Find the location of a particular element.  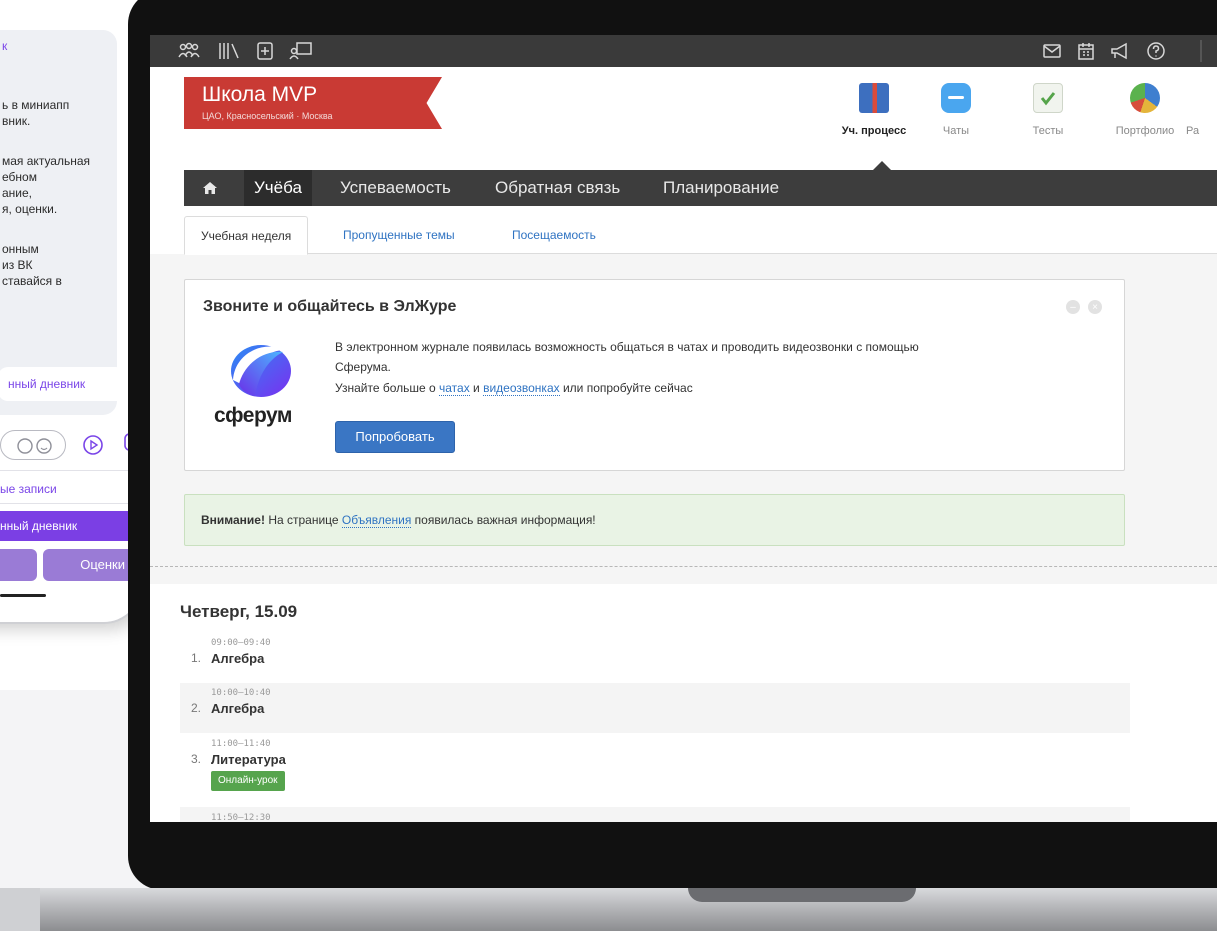

announcements-icon is located at coordinates (1121, 51).